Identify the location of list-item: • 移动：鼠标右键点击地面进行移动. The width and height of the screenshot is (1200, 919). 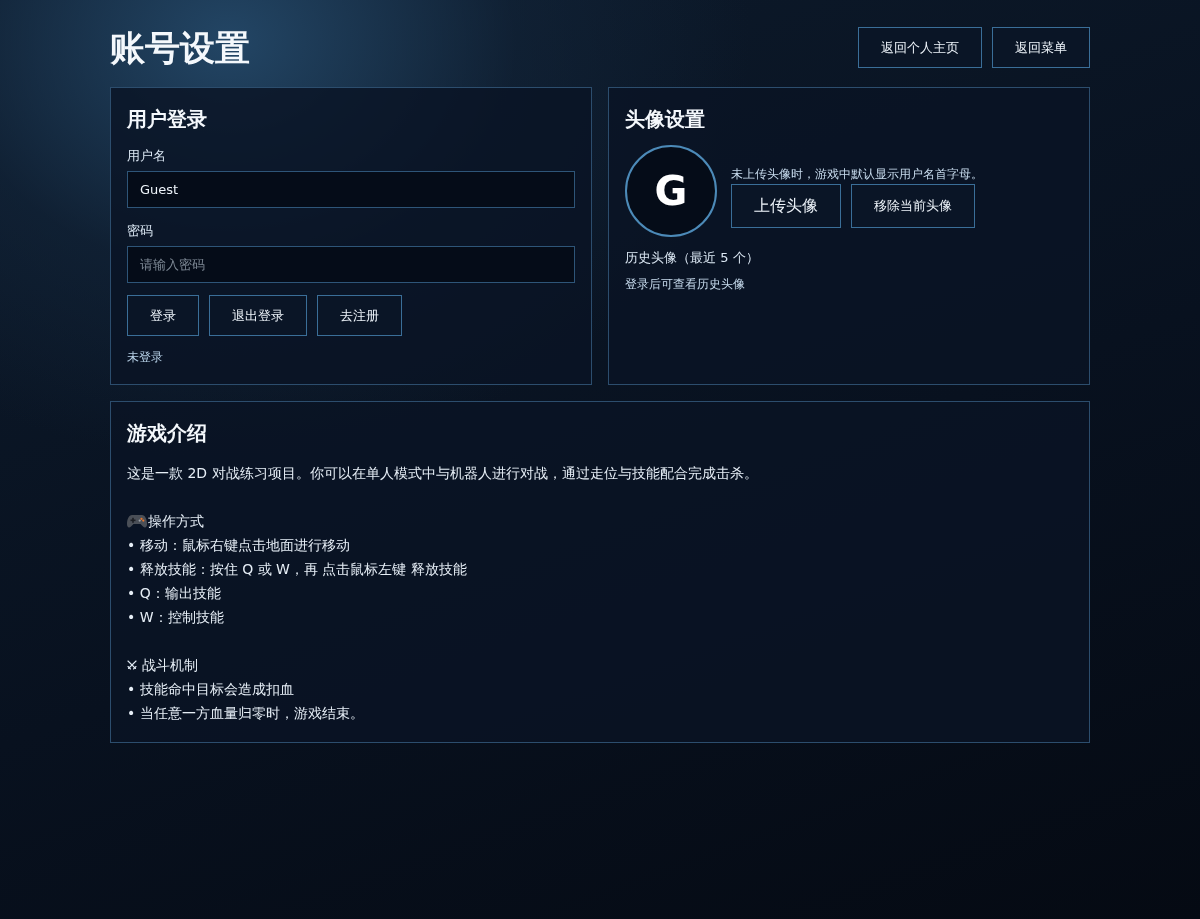
(239, 545).